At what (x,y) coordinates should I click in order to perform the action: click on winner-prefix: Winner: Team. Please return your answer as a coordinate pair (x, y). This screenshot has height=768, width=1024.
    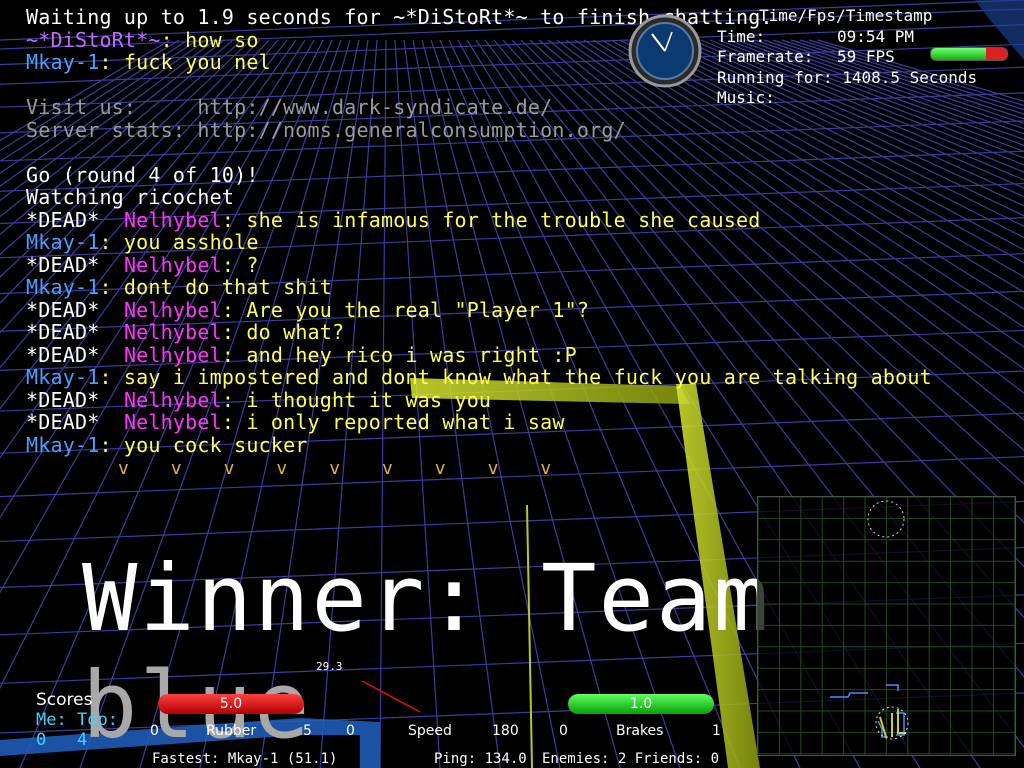
    Looking at the image, I should click on (426, 598).